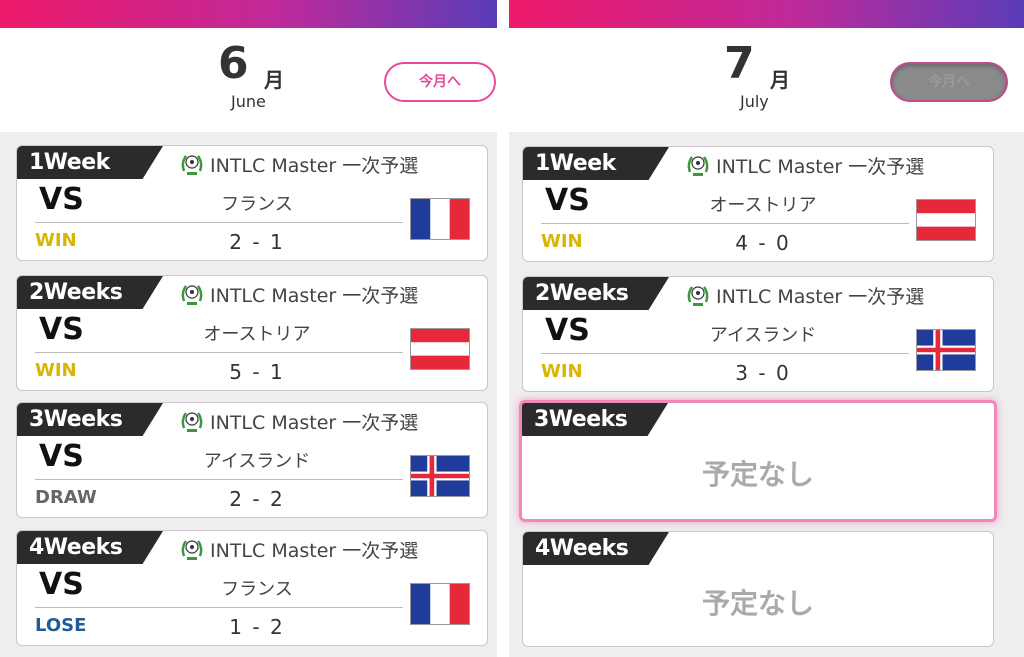 This screenshot has height=657, width=1024. I want to click on empty-week-card-selected: 3Weeks 予定なし, so click(758, 461).